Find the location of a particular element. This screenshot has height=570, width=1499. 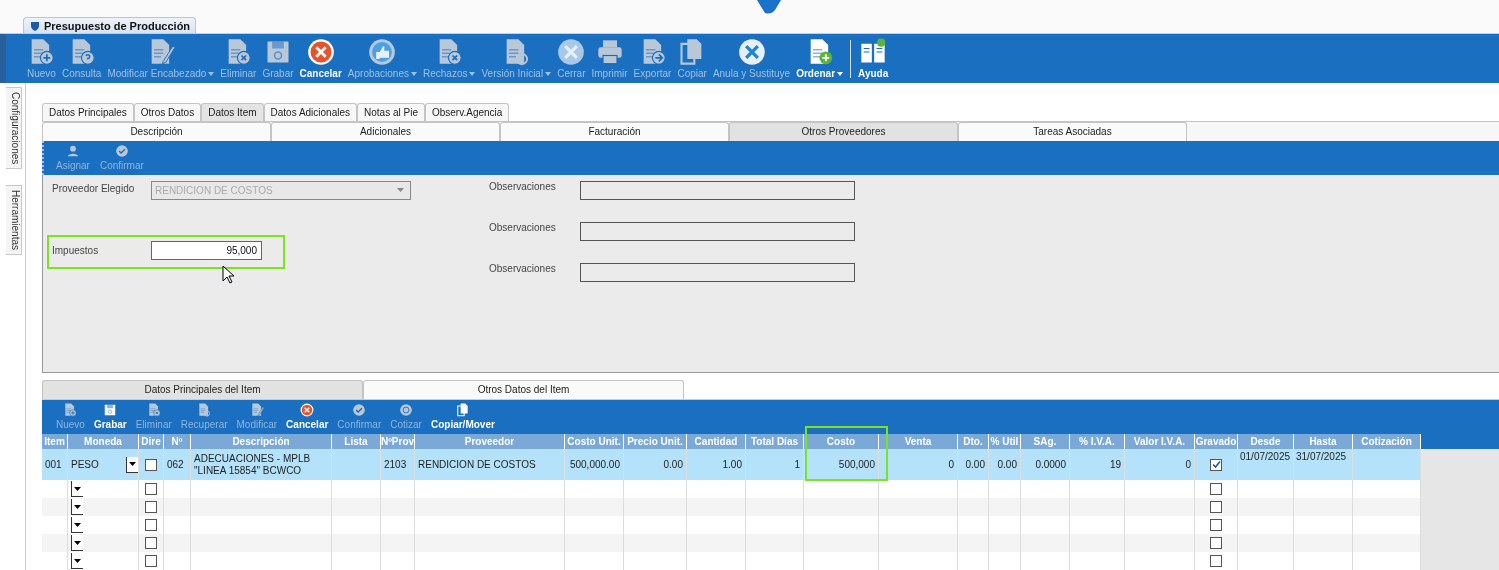

column-header: Lista is located at coordinates (356, 441).